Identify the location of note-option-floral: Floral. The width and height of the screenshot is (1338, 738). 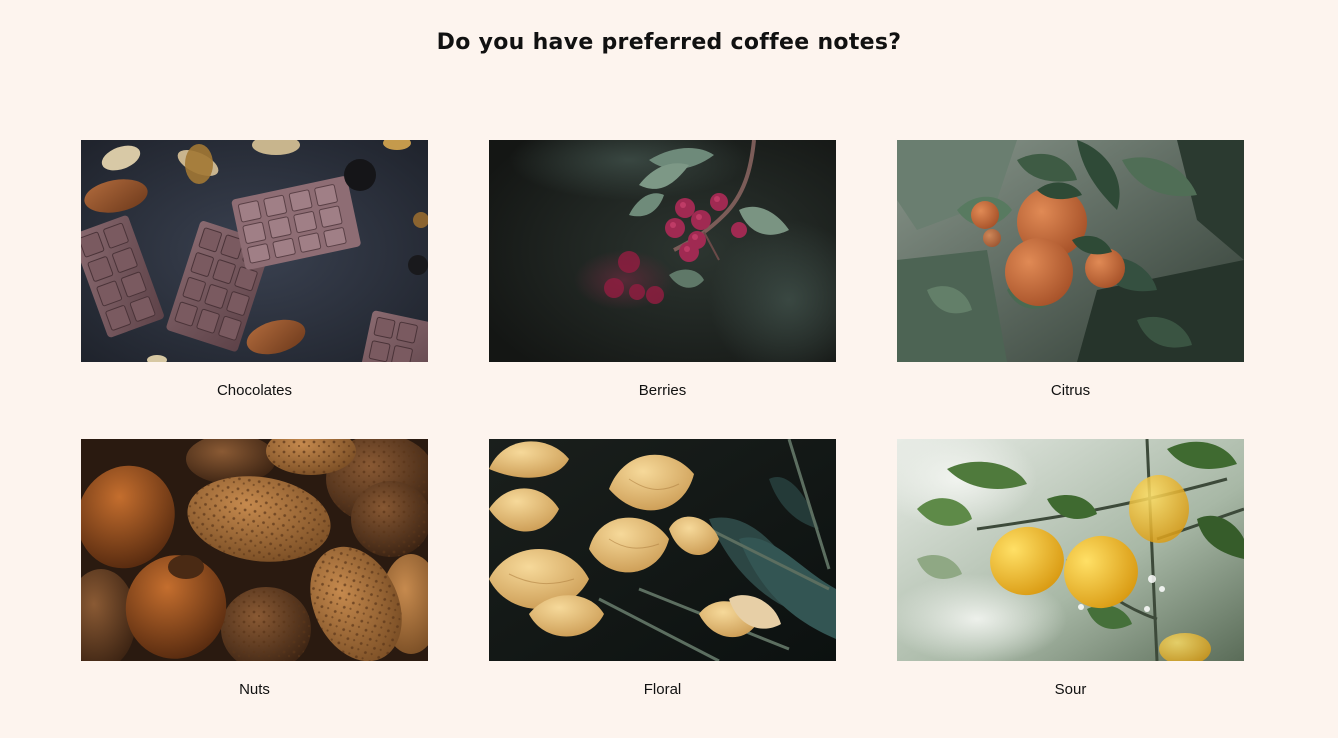
(662, 588).